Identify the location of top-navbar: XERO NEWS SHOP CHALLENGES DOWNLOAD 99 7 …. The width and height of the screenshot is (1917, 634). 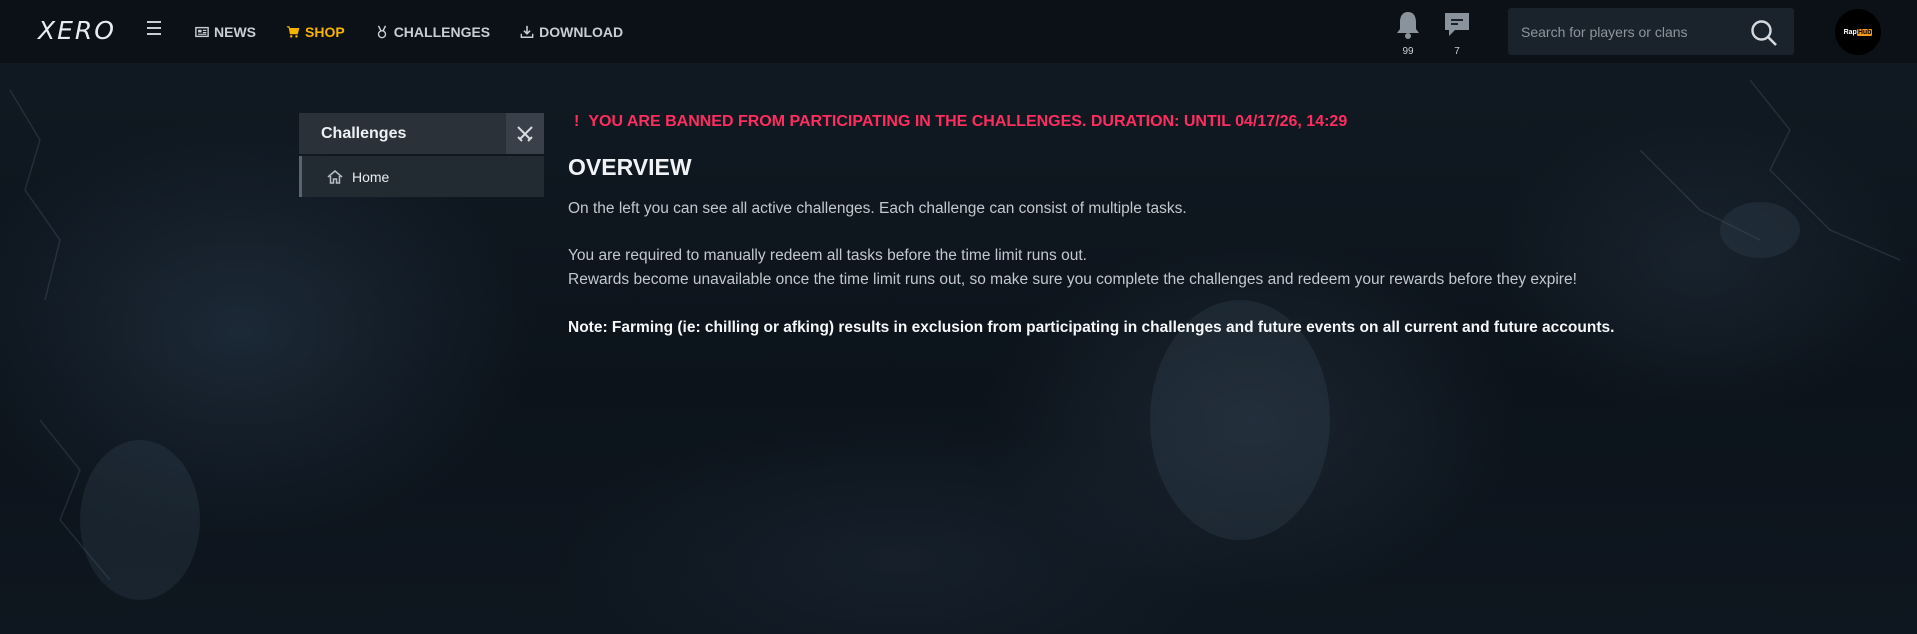
(958, 31).